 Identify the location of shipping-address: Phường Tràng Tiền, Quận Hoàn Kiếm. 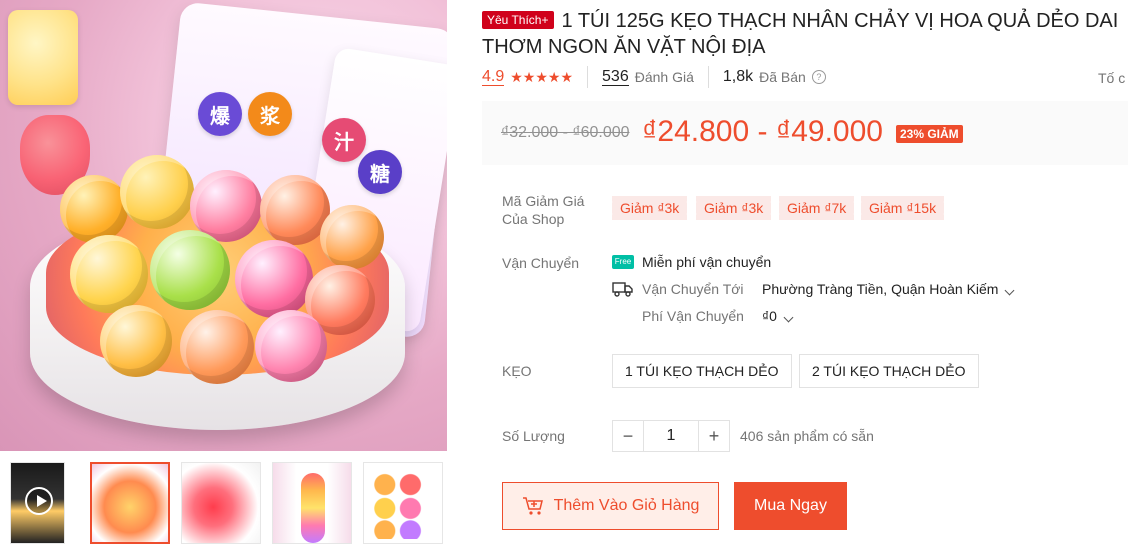
(880, 289).